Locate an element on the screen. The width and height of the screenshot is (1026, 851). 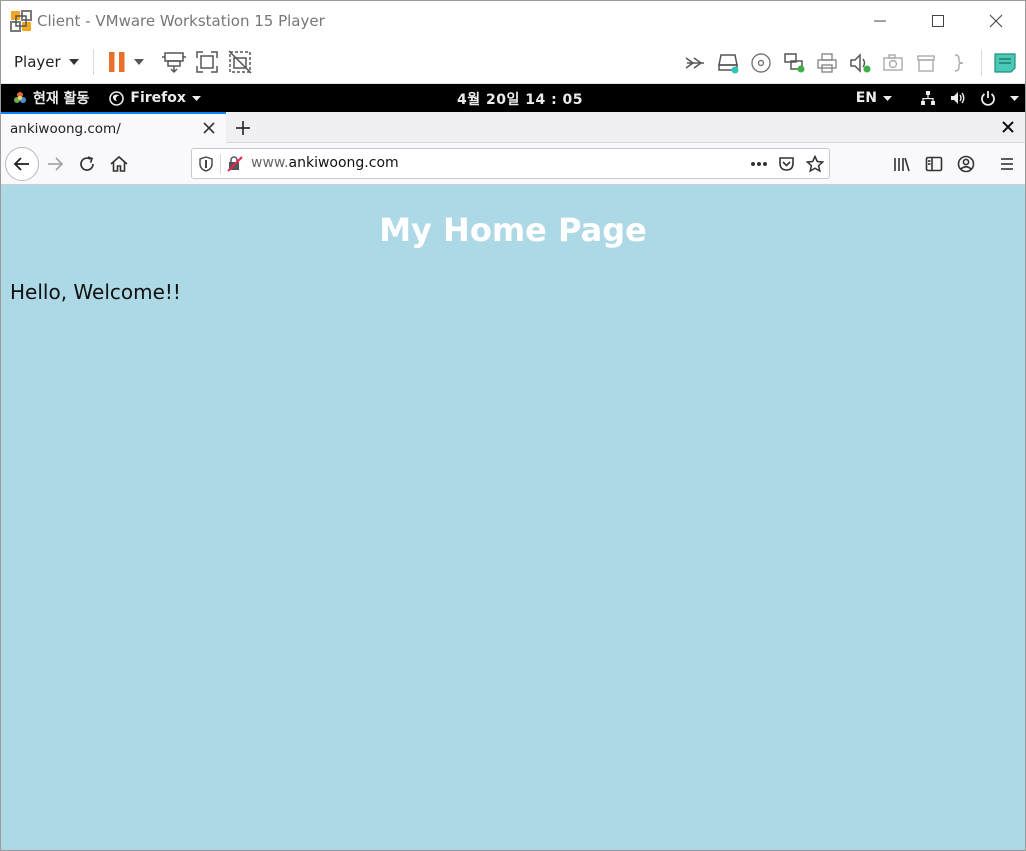
camera-device is located at coordinates (892, 63).